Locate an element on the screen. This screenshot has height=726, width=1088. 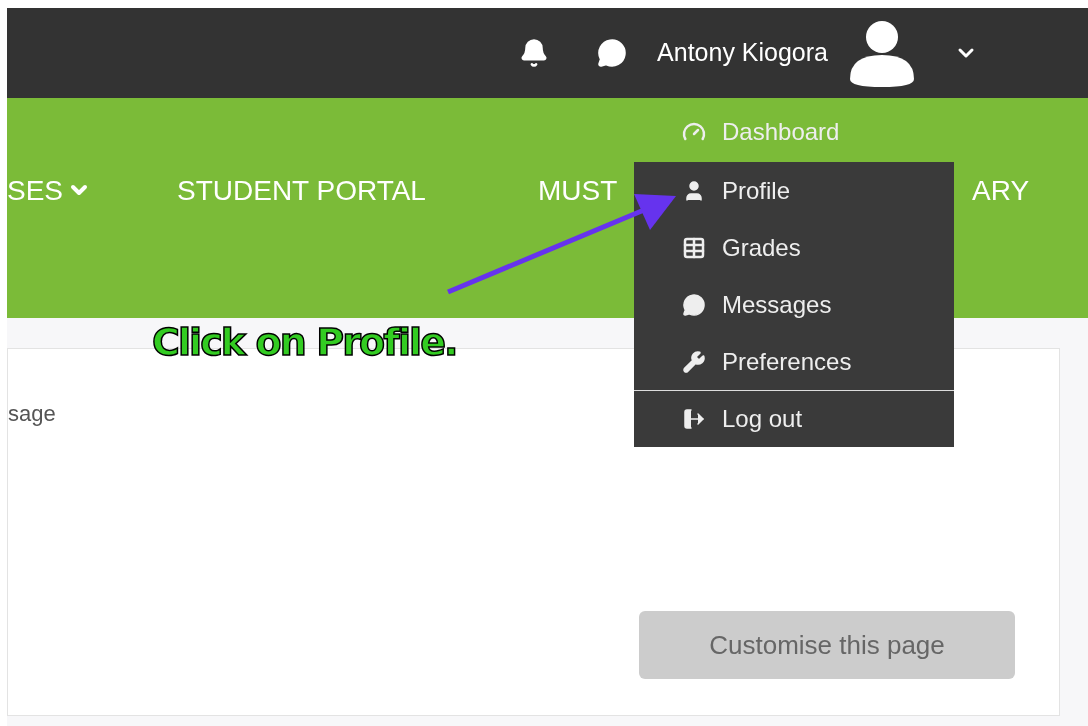
menu-item: Profile is located at coordinates (794, 190).